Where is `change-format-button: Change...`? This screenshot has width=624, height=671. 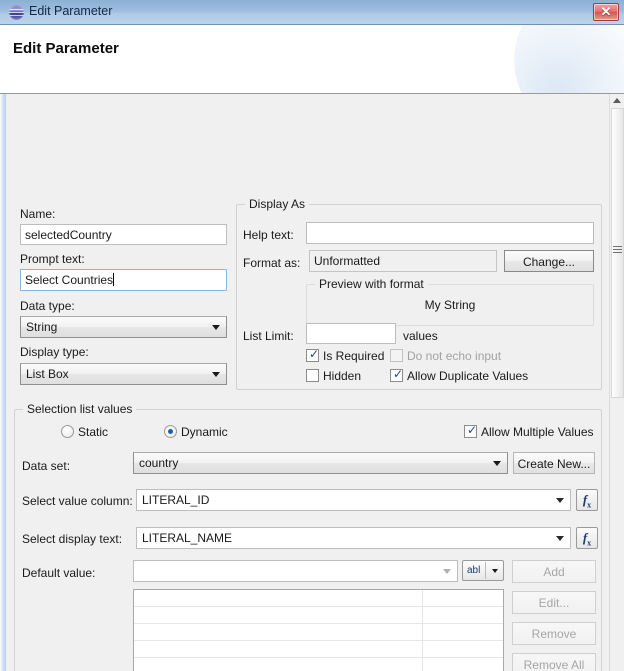
change-format-button: Change... is located at coordinates (549, 261).